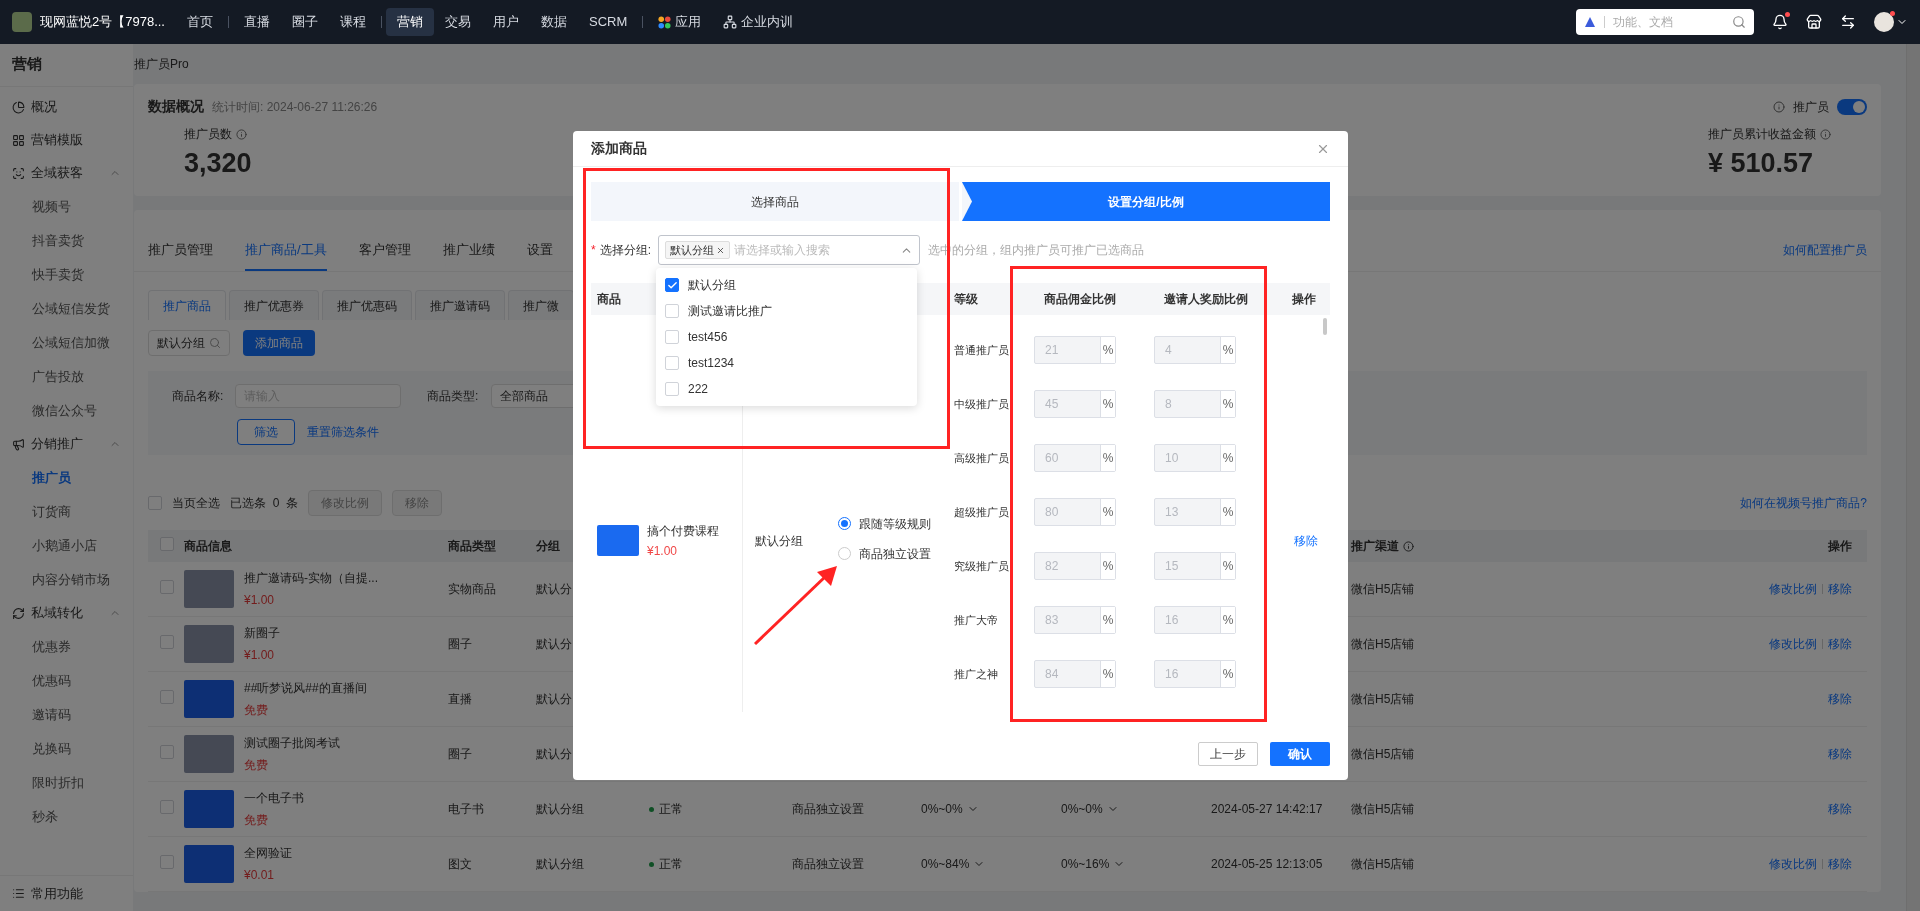 Image resolution: width=1920 pixels, height=911 pixels. I want to click on product-price: 免费, so click(256, 820).